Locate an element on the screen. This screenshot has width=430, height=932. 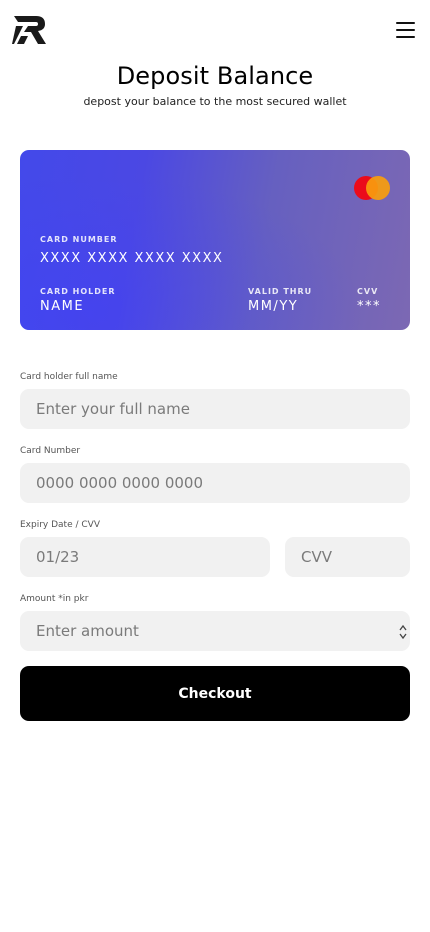
mastercard-logo-icon is located at coordinates (372, 188).